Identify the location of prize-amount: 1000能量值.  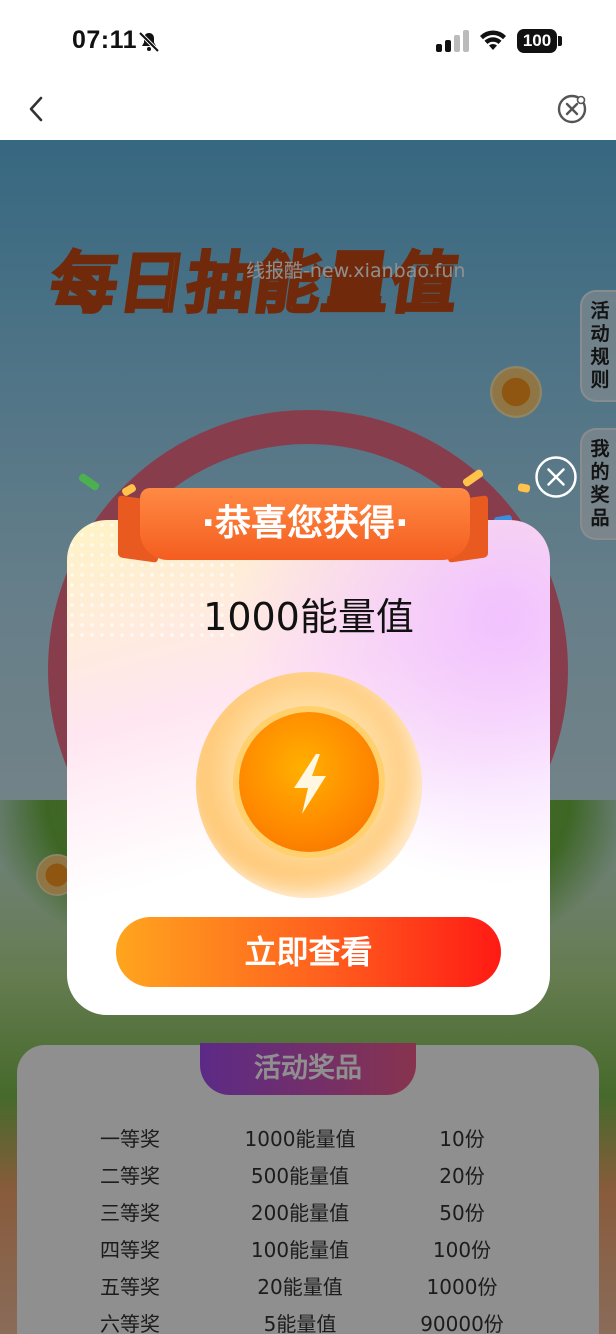
(308, 617).